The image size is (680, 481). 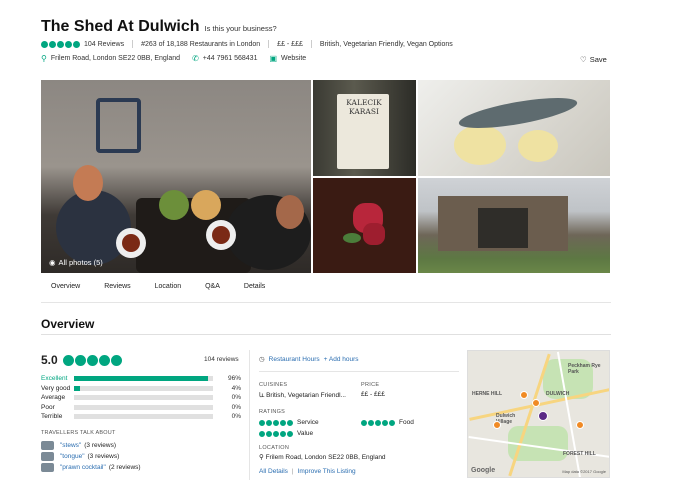 What do you see at coordinates (579, 454) in the screenshot?
I see `map-label: FOREST HILL` at bounding box center [579, 454].